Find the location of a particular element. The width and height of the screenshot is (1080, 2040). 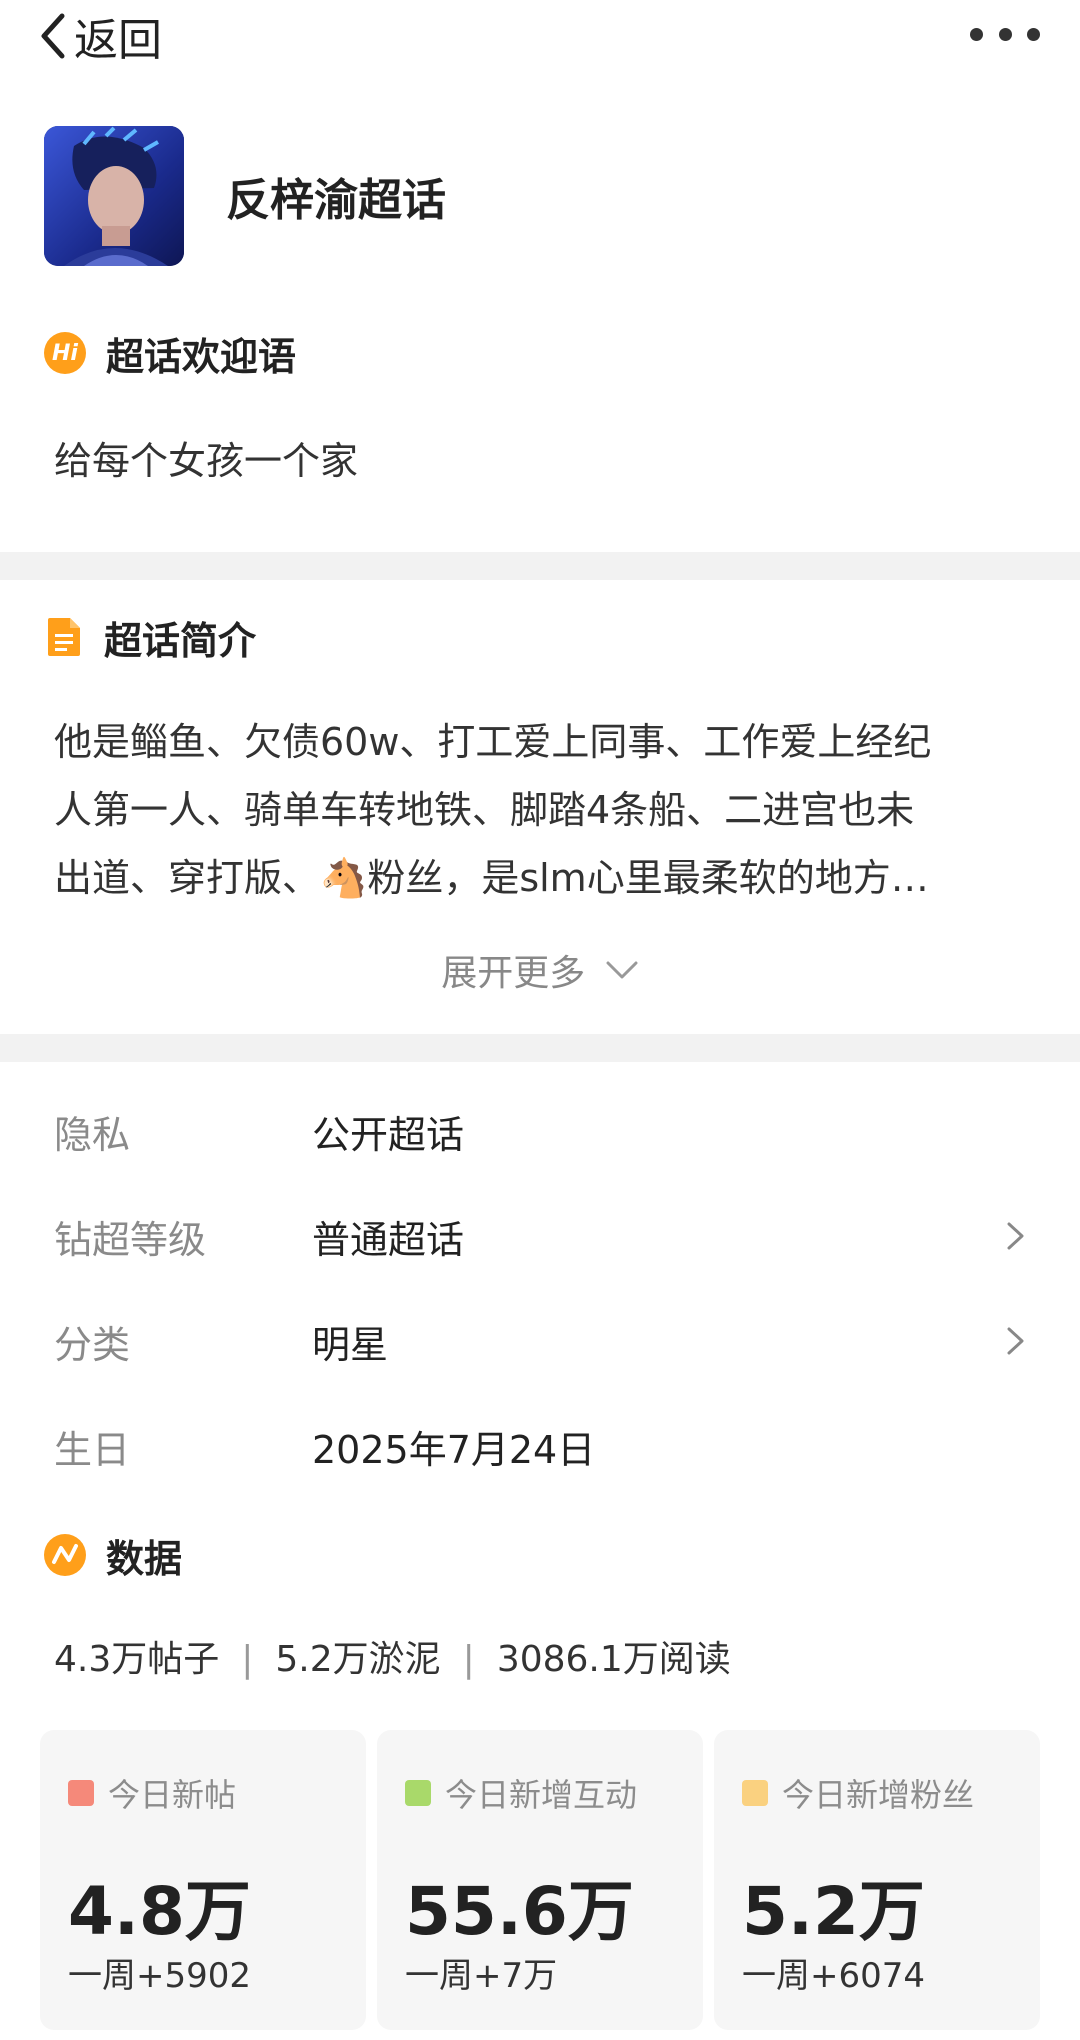

stat-card-new-posts: 今日新帖 4.8万 一周+5902 is located at coordinates (203, 1880).